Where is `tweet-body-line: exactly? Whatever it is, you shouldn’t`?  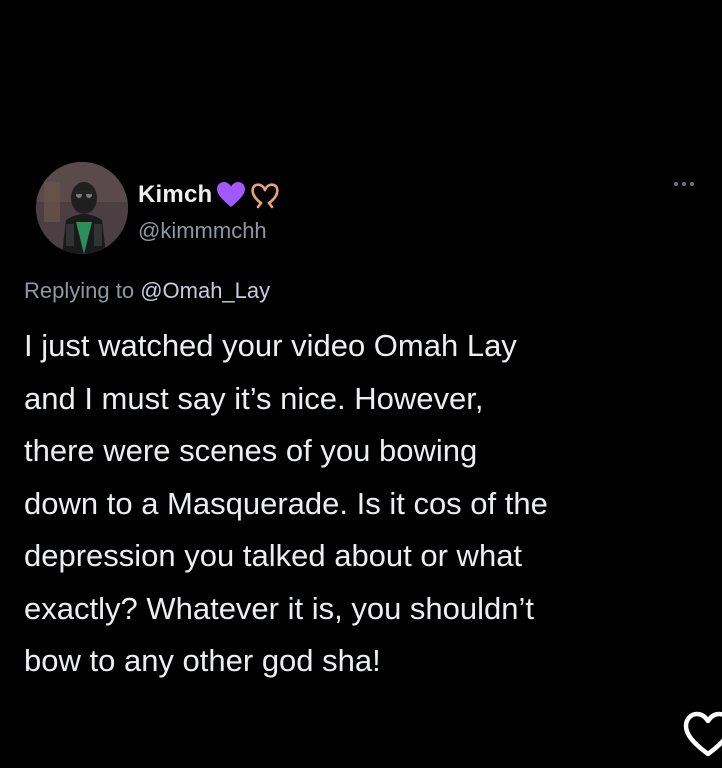 tweet-body-line: exactly? Whatever it is, you shouldn’t is located at coordinates (279, 608).